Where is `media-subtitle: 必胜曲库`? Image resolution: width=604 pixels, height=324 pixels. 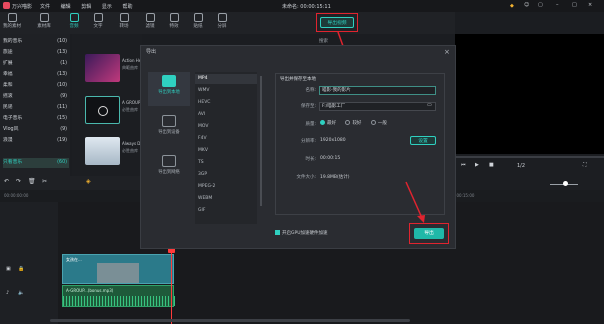
media-subtitle: 必胜曲库 is located at coordinates (130, 150).